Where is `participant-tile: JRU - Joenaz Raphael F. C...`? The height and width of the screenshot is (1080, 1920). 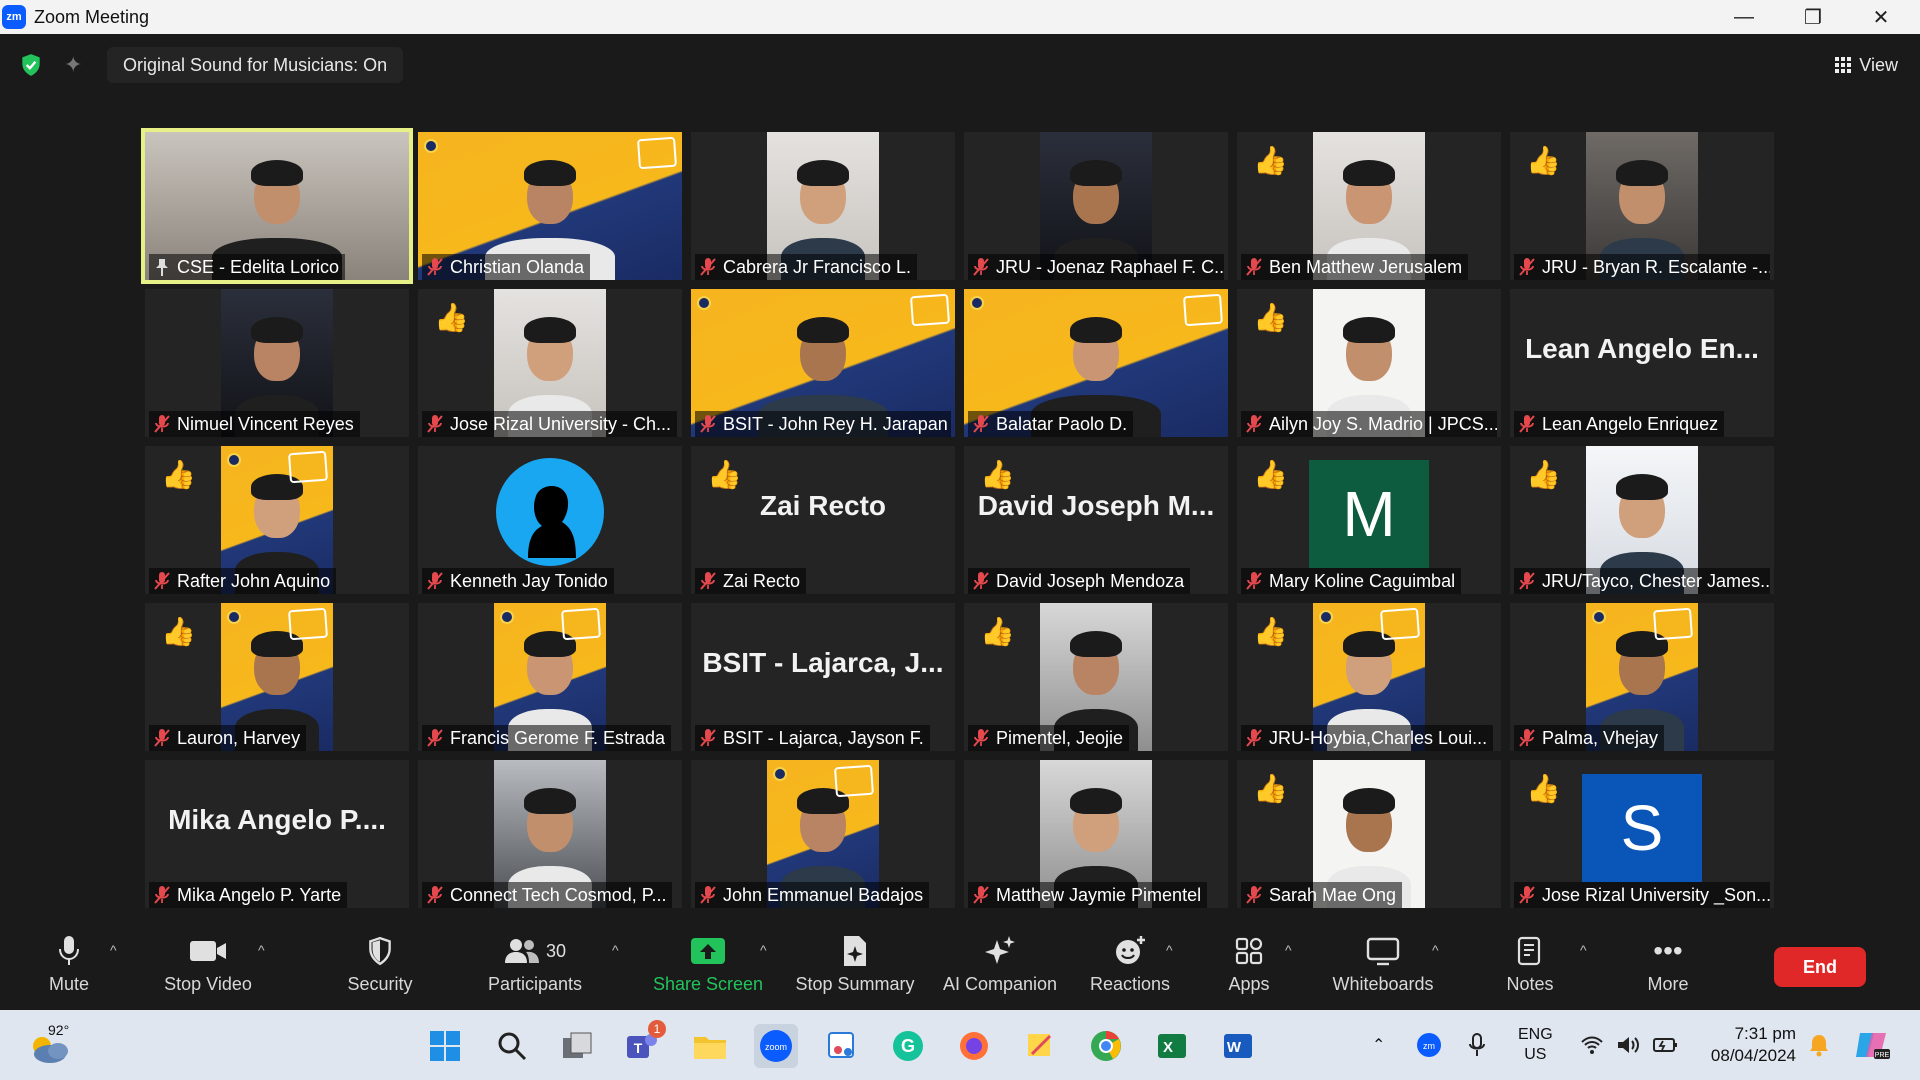
participant-tile: JRU - Joenaz Raphael F. C... is located at coordinates (1096, 206).